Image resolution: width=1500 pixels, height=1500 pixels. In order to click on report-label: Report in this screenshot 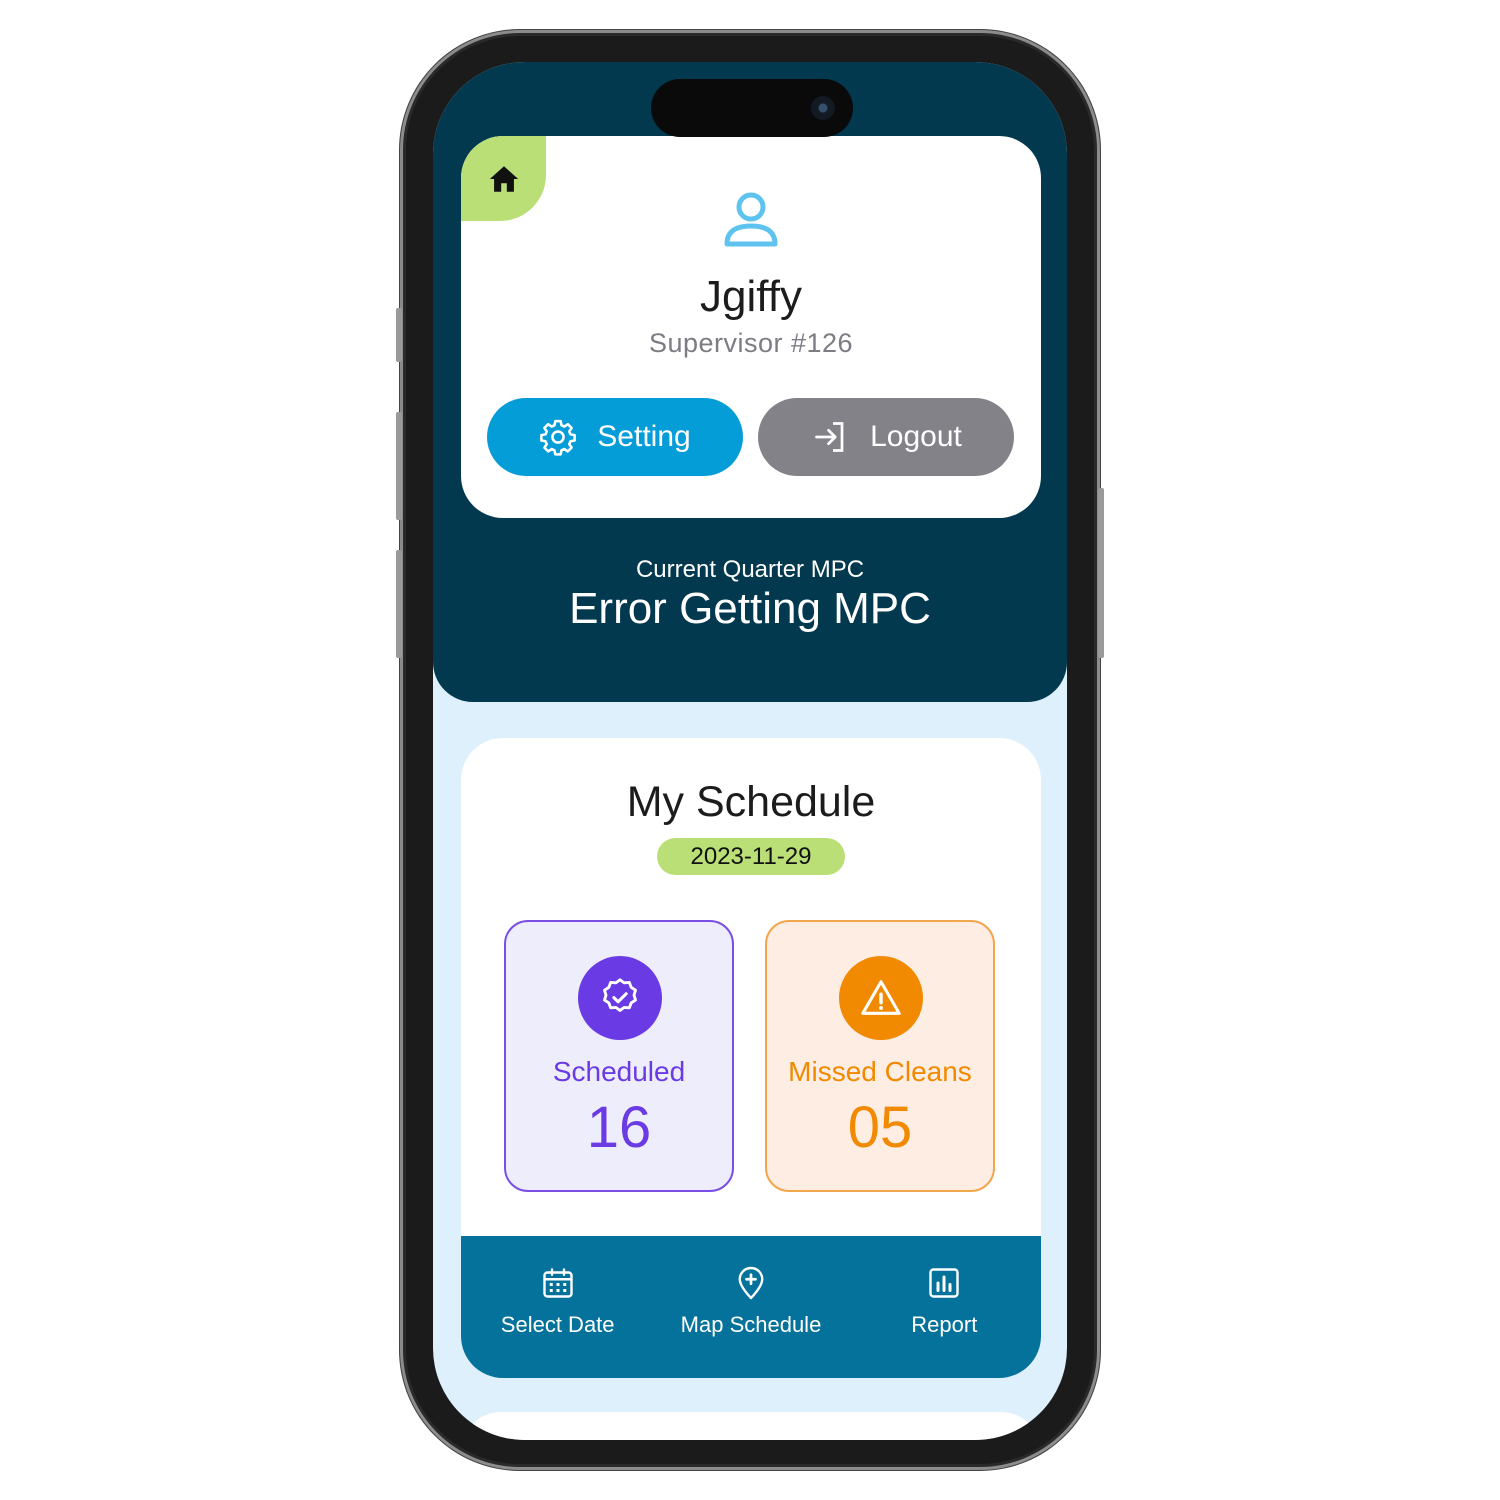, I will do `click(944, 1324)`.